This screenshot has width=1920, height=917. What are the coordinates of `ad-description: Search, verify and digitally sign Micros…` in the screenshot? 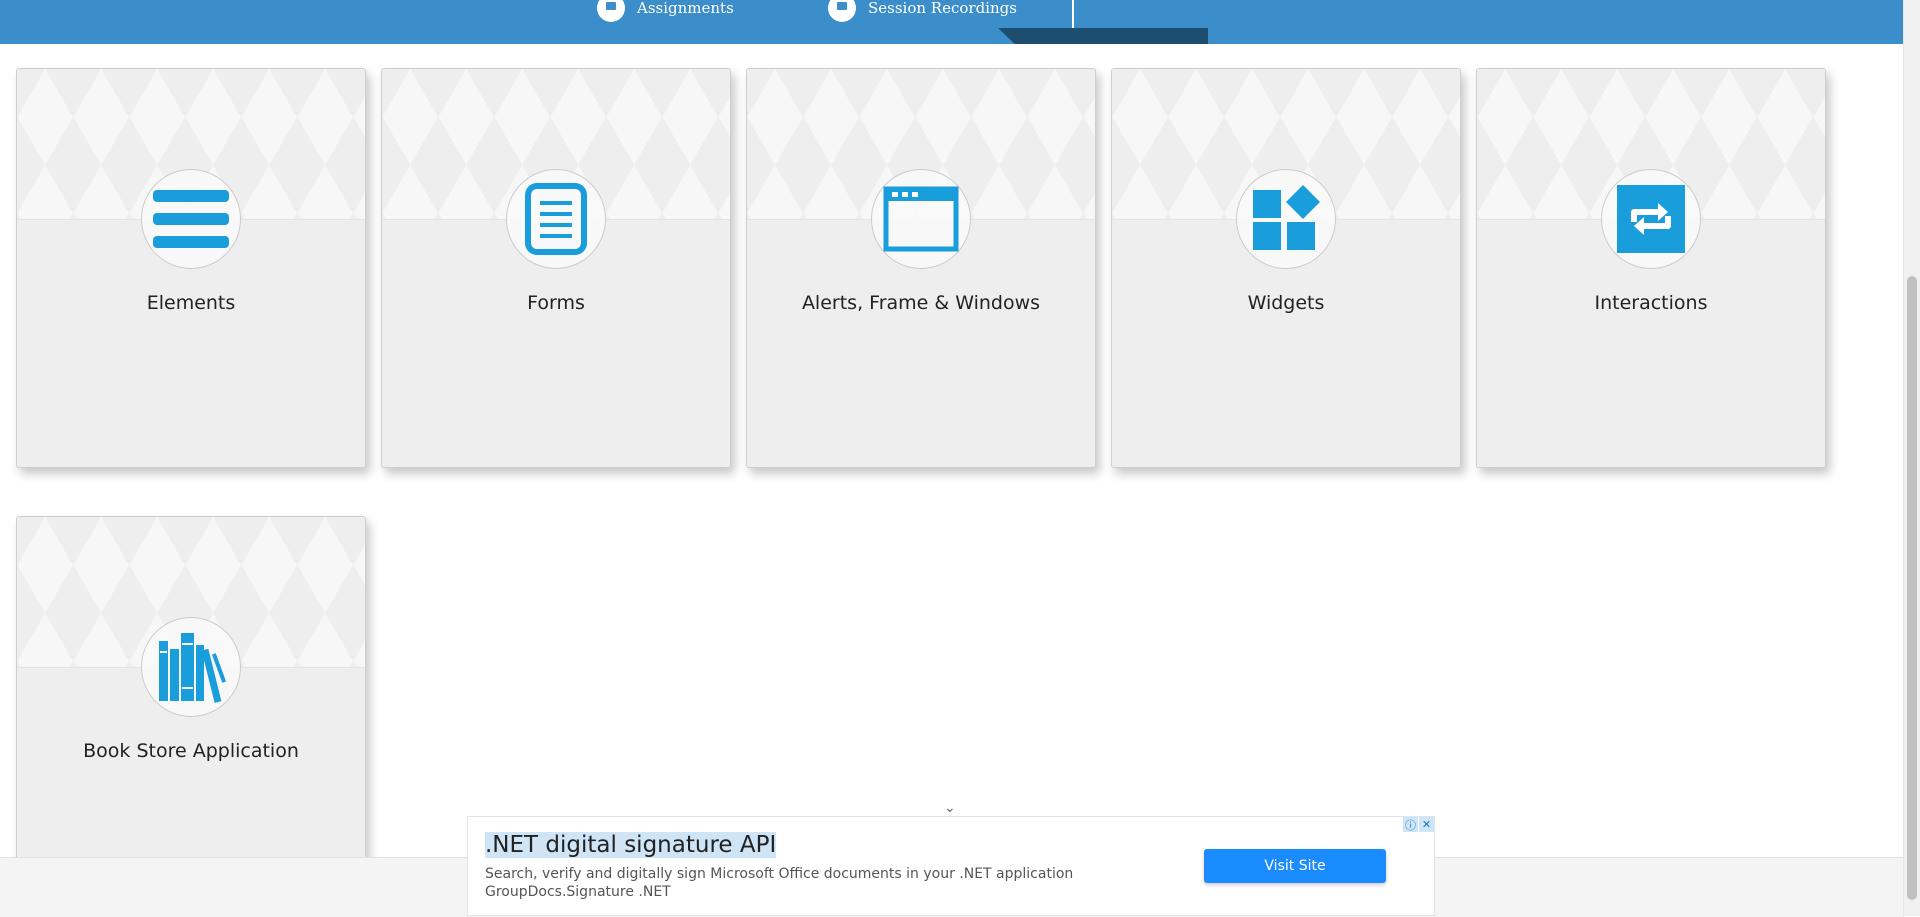 It's located at (779, 874).